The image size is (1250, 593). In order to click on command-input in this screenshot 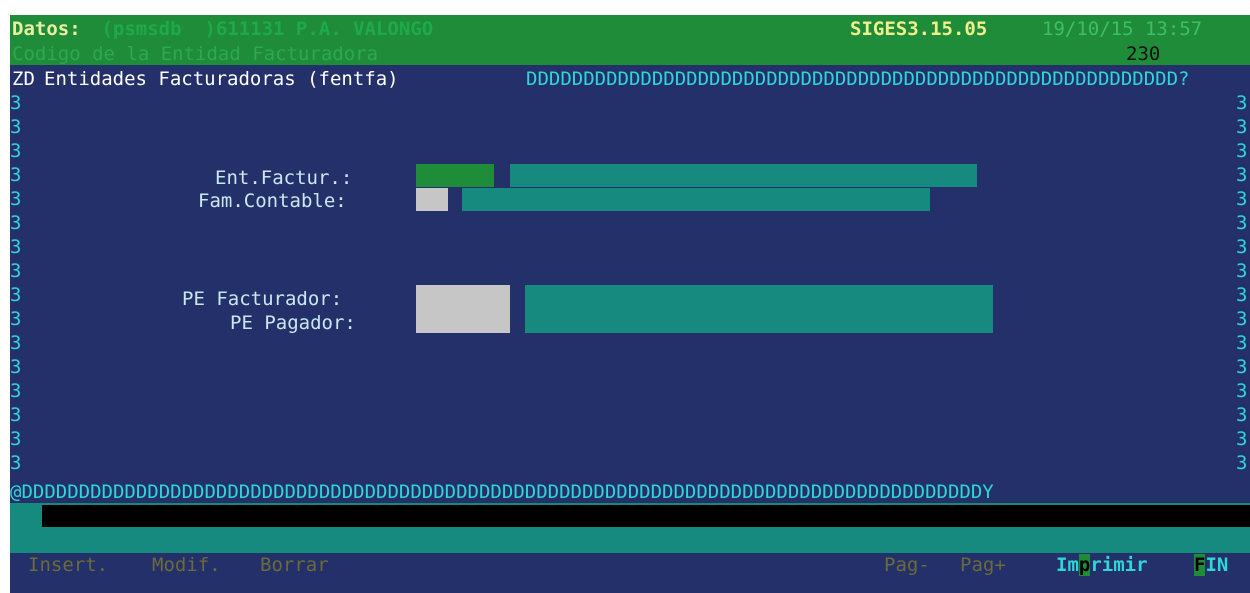, I will do `click(646, 516)`.